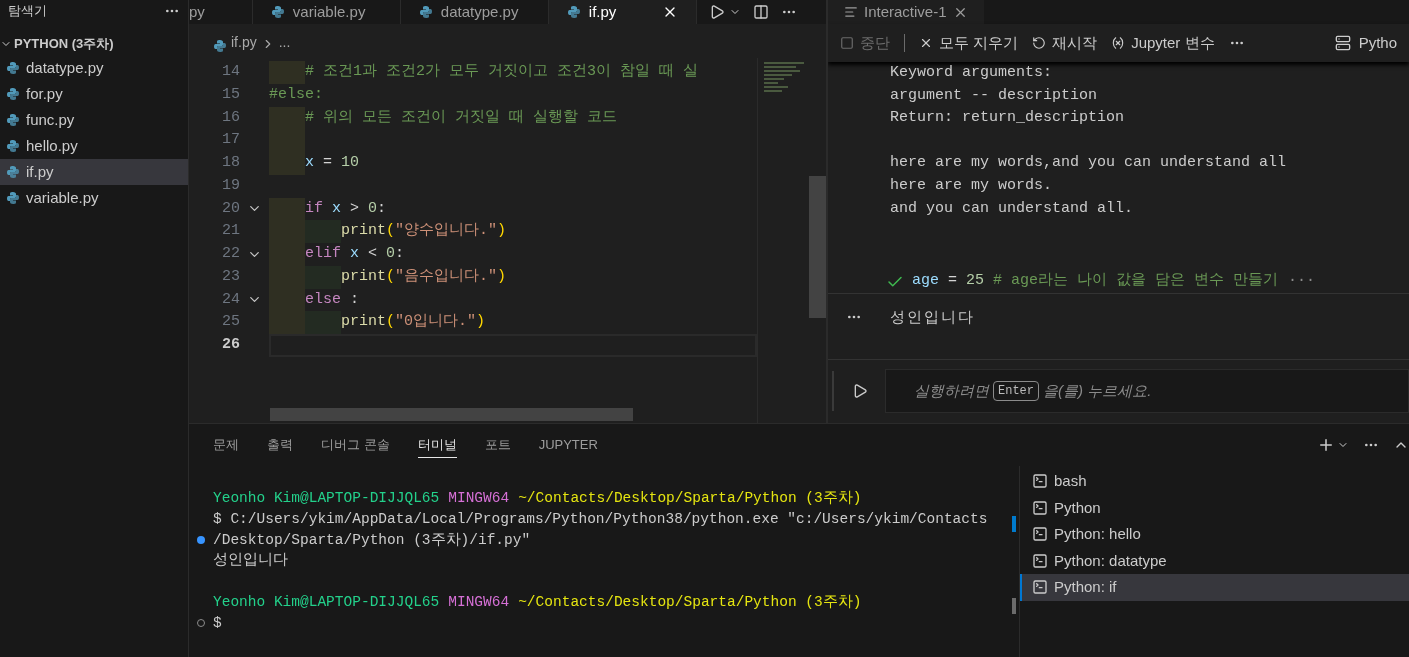 The width and height of the screenshot is (1409, 657). I want to click on panel-tab: 포트, so click(497, 445).